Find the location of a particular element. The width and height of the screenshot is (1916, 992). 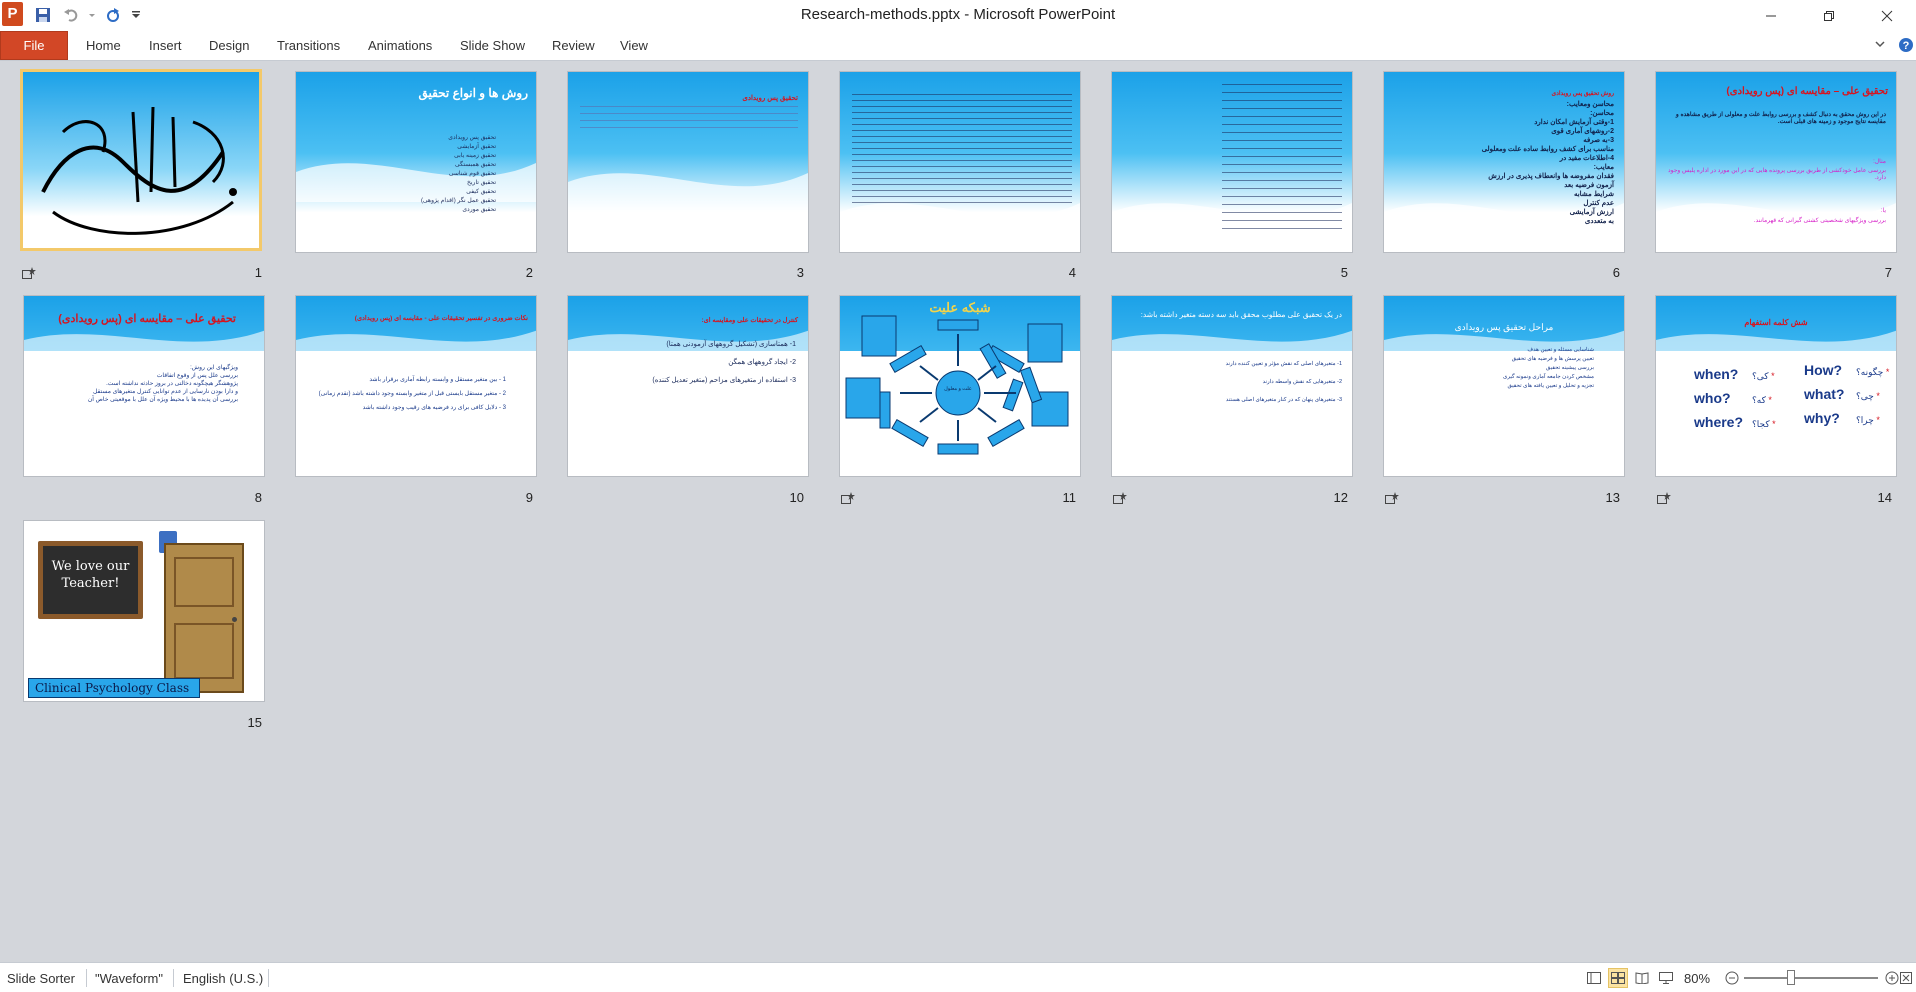

slide-words-persian-left: کی؟ * که؟ * کجا؟ * is located at coordinates (1764, 400).